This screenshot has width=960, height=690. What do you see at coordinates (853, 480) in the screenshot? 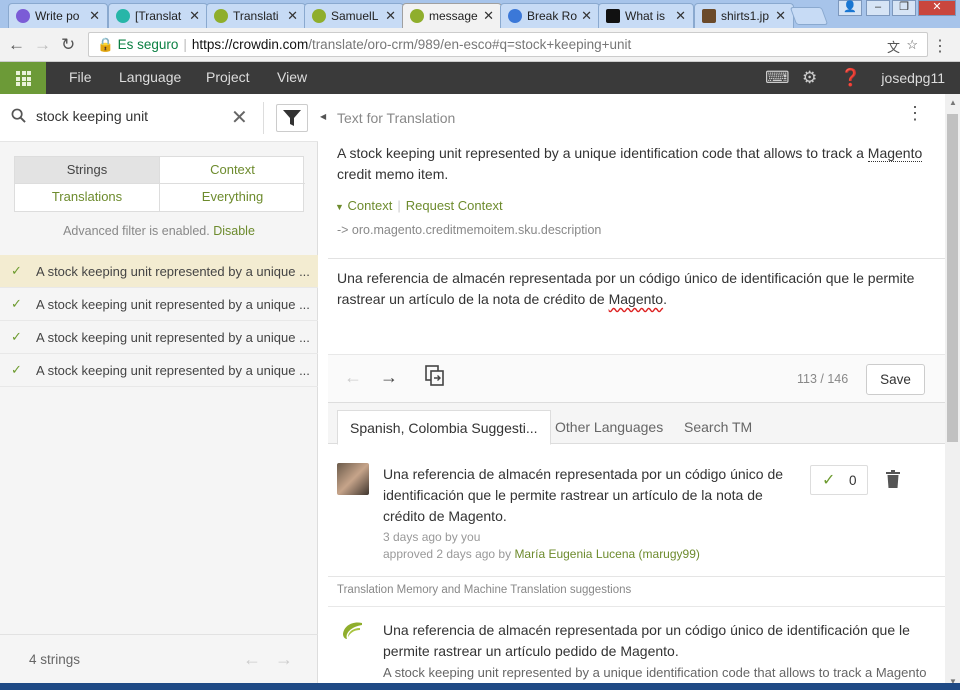
I see `vote-count: 0` at bounding box center [853, 480].